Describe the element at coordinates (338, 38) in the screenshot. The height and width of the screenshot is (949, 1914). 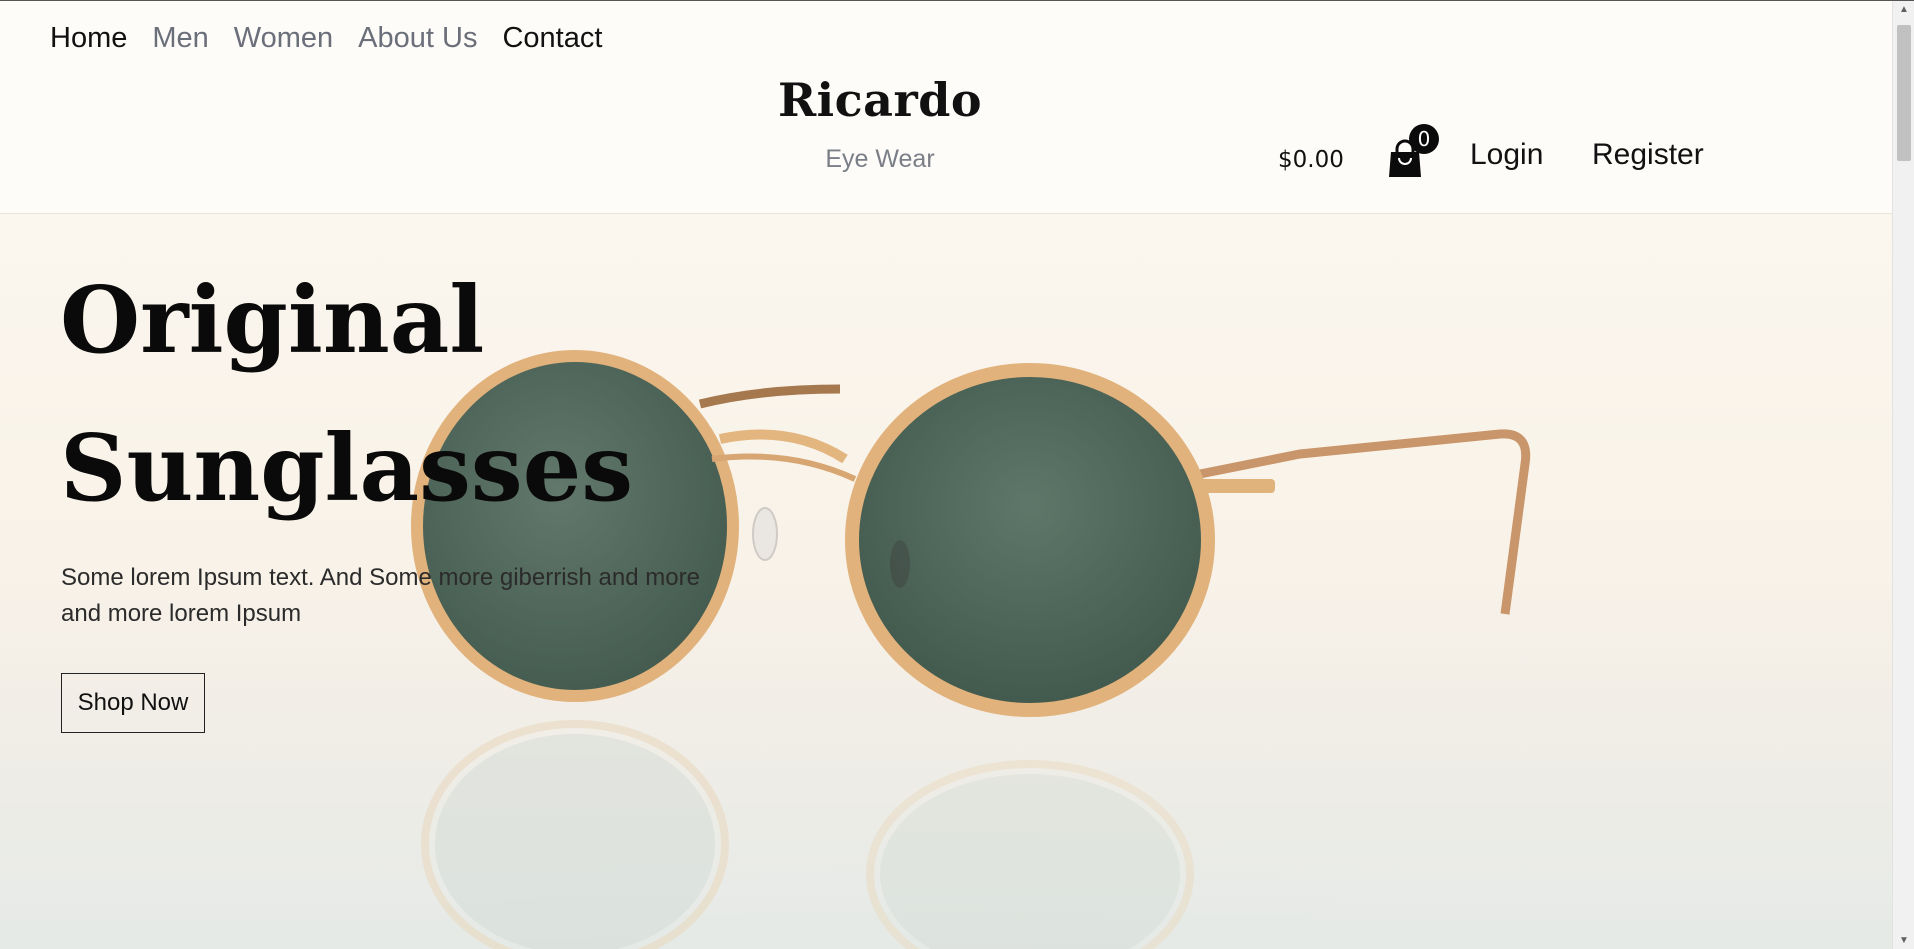
I see `main-nav: Home Men Women About Us Contact` at that location.